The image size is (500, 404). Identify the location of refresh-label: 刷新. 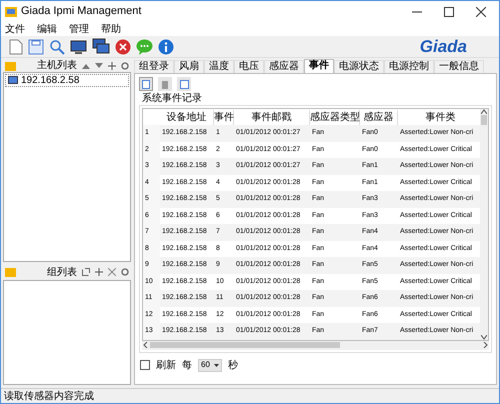
(166, 365).